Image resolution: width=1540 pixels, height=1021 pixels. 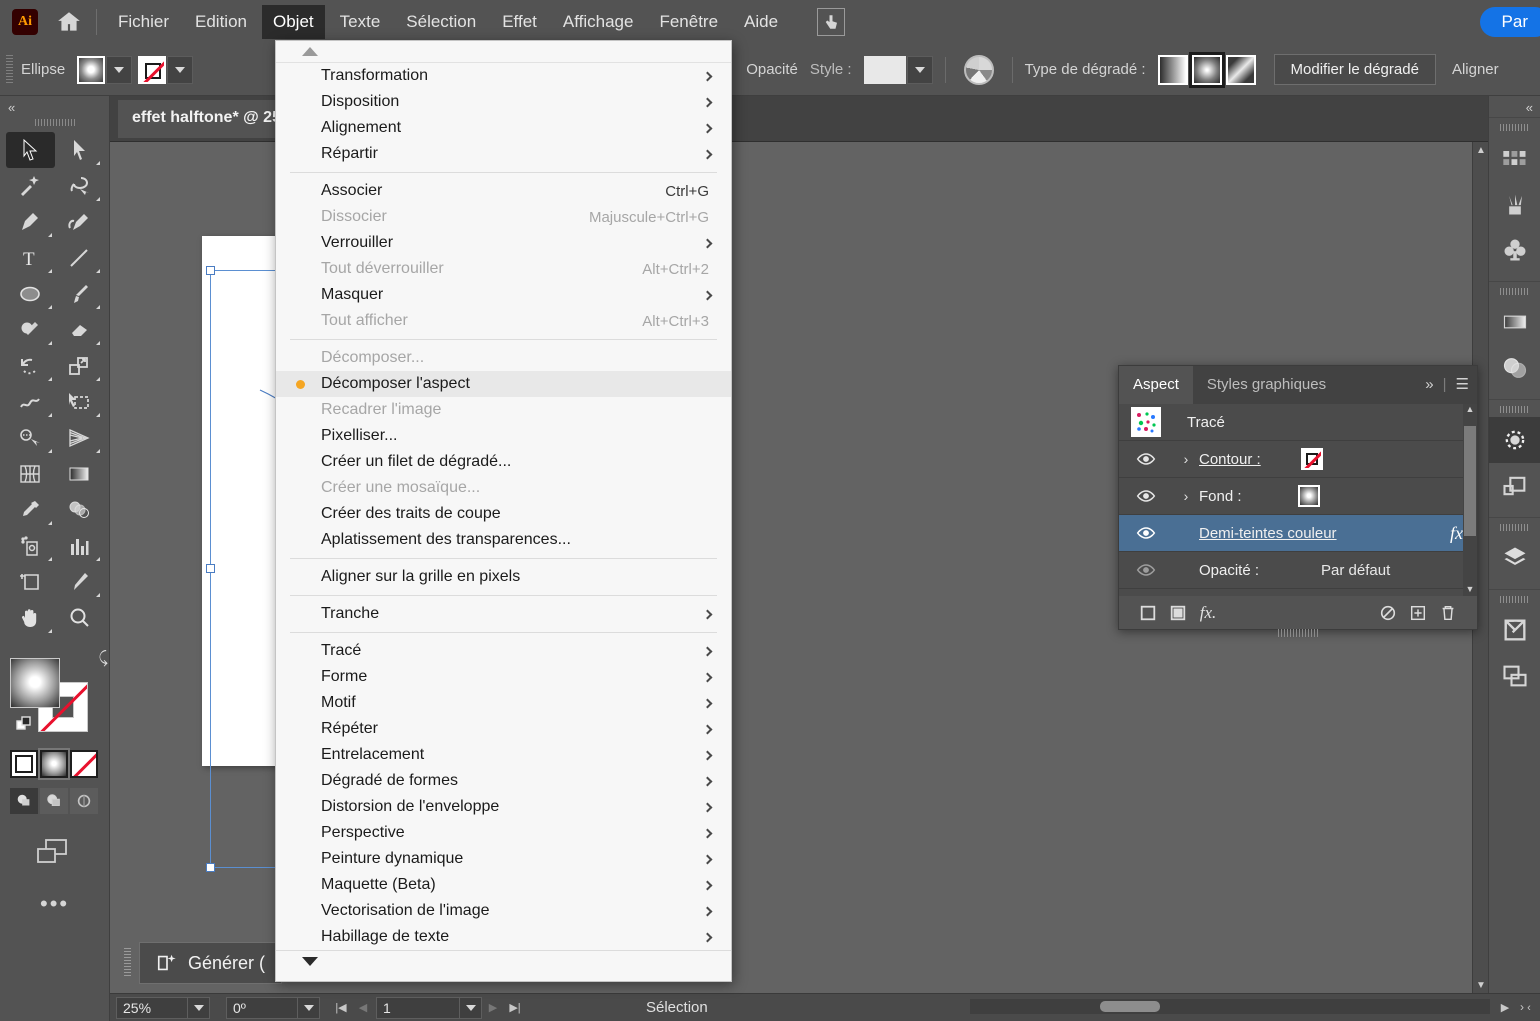 What do you see at coordinates (30, 330) in the screenshot?
I see `shaper-tool-icon` at bounding box center [30, 330].